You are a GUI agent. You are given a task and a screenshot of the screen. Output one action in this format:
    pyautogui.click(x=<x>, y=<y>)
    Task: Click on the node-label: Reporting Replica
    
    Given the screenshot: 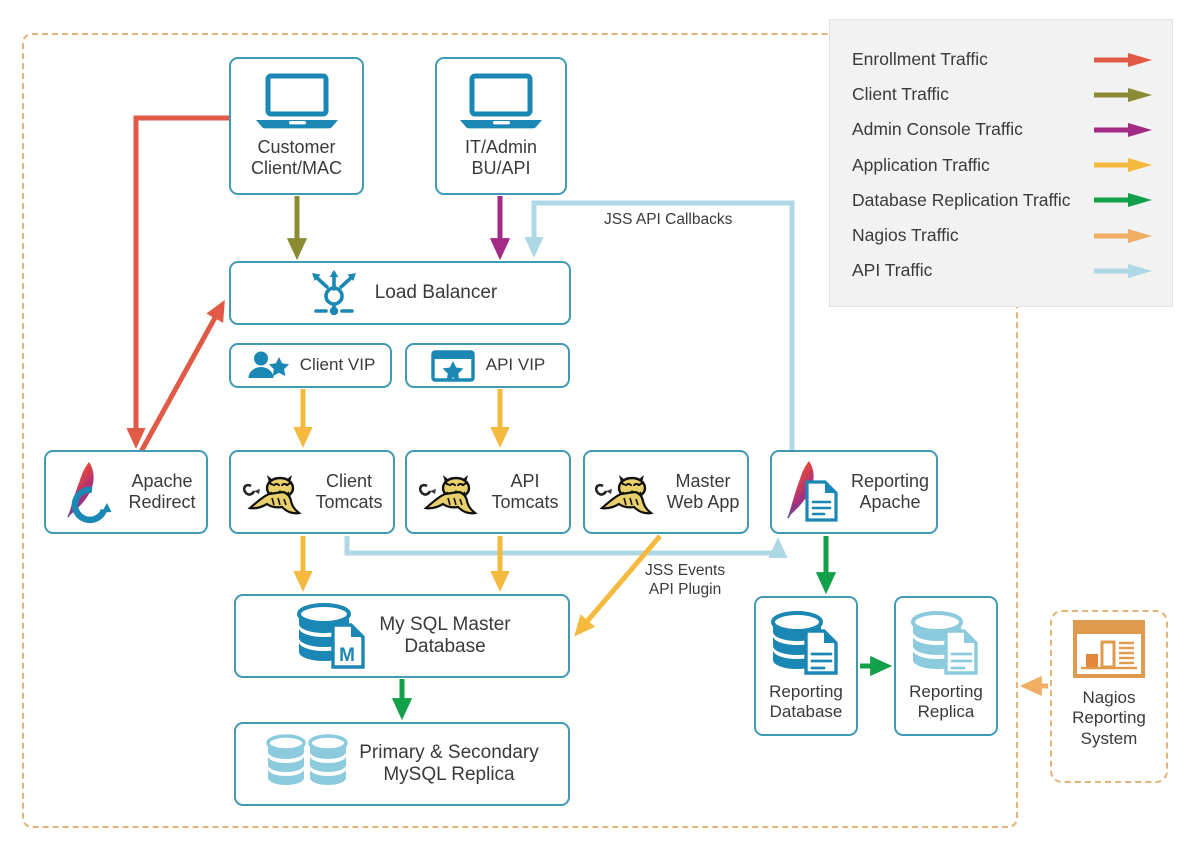 What is the action you would take?
    pyautogui.click(x=946, y=701)
    